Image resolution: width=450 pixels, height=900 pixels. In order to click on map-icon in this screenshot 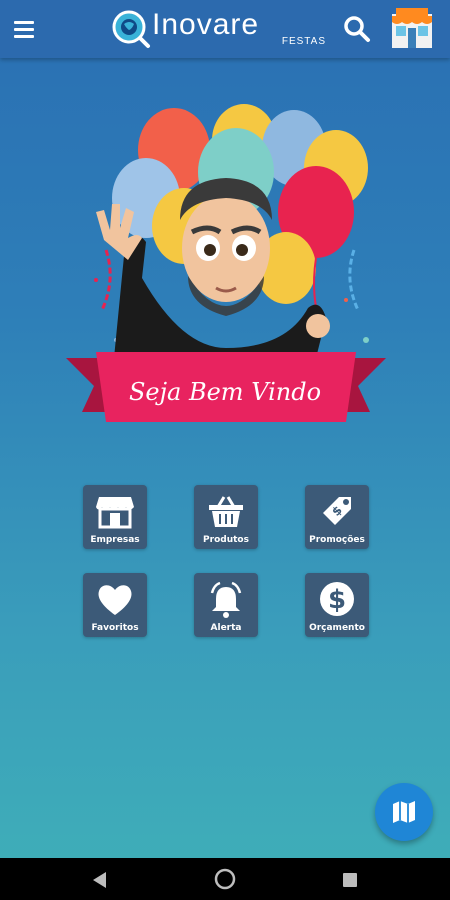, I will do `click(404, 812)`.